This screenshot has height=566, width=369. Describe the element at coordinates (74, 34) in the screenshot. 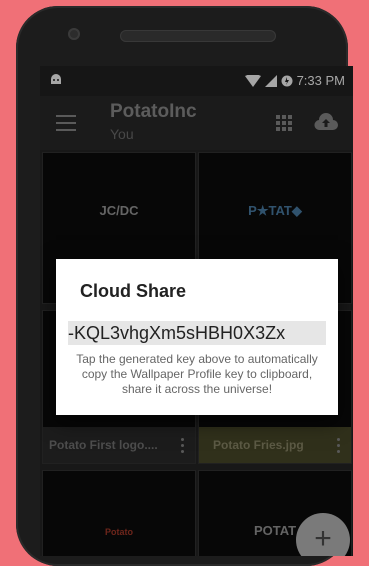

I see `front-camera` at that location.